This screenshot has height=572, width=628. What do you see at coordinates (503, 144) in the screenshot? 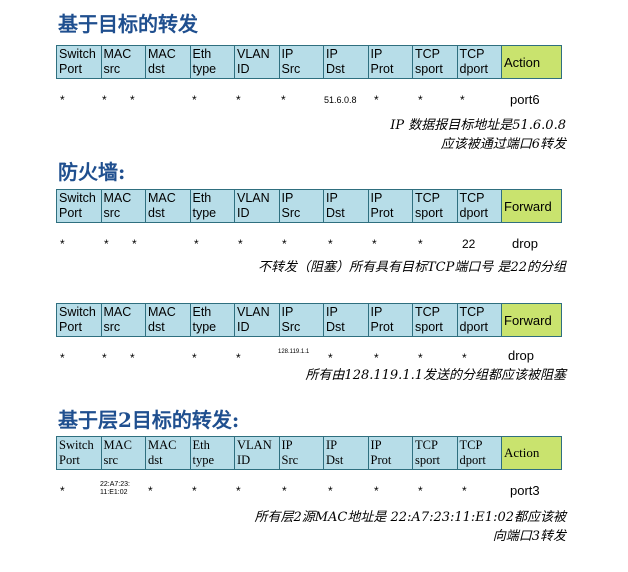
I see `note-line: 应该被通过端口6转发` at bounding box center [503, 144].